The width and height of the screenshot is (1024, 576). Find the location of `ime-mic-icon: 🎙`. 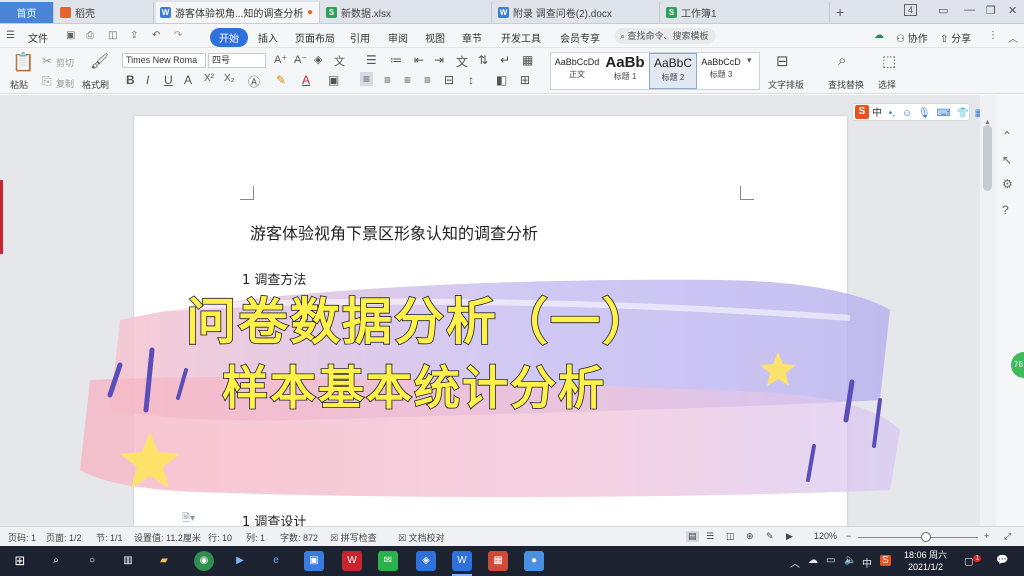

ime-mic-icon: 🎙 is located at coordinates (924, 113).